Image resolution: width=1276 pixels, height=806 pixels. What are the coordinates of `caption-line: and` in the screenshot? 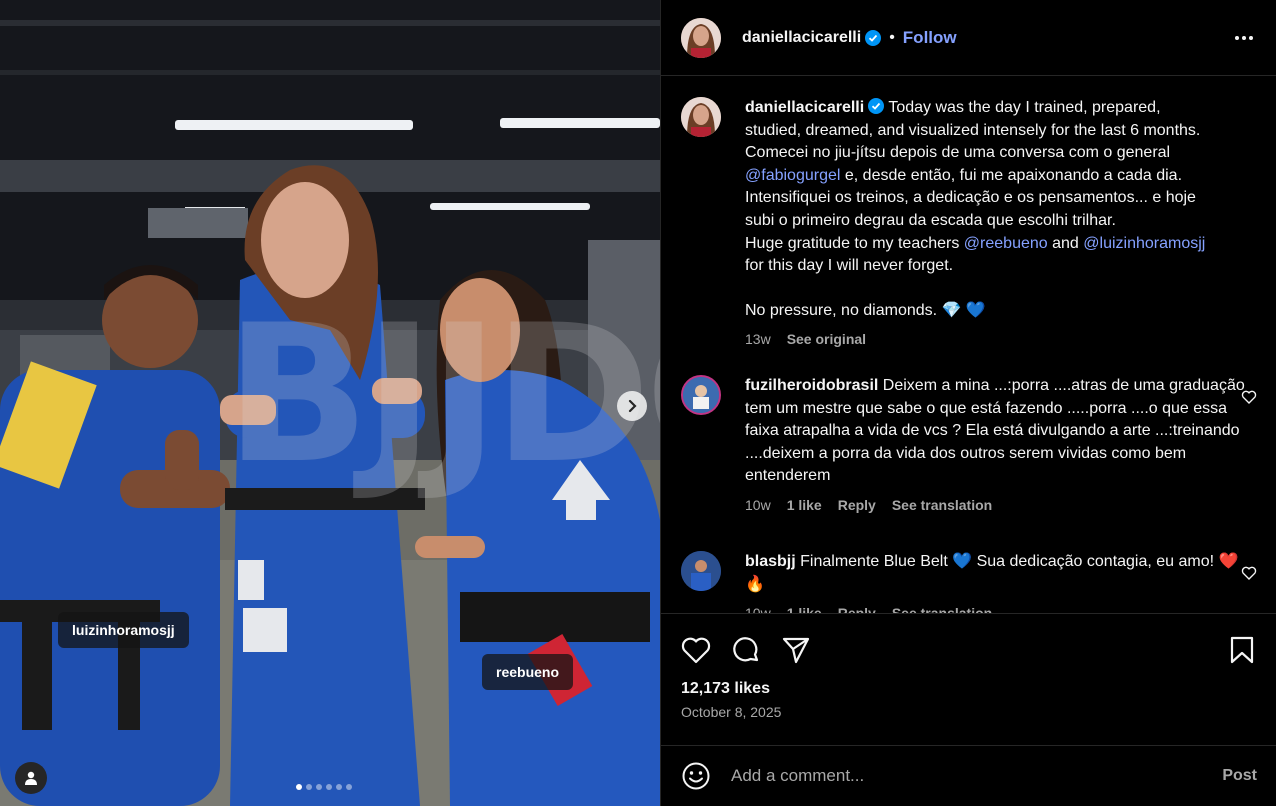 It's located at (1065, 243).